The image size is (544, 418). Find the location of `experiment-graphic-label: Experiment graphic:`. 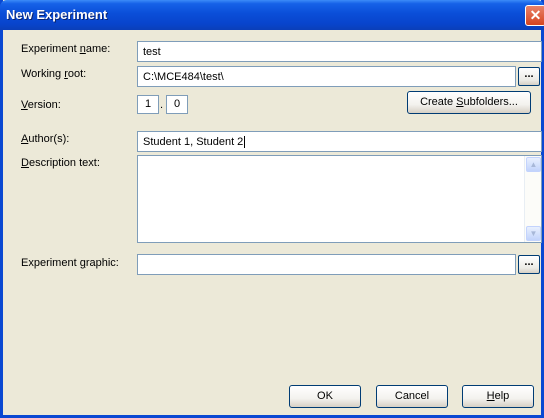

experiment-graphic-label: Experiment graphic: is located at coordinates (70, 263).